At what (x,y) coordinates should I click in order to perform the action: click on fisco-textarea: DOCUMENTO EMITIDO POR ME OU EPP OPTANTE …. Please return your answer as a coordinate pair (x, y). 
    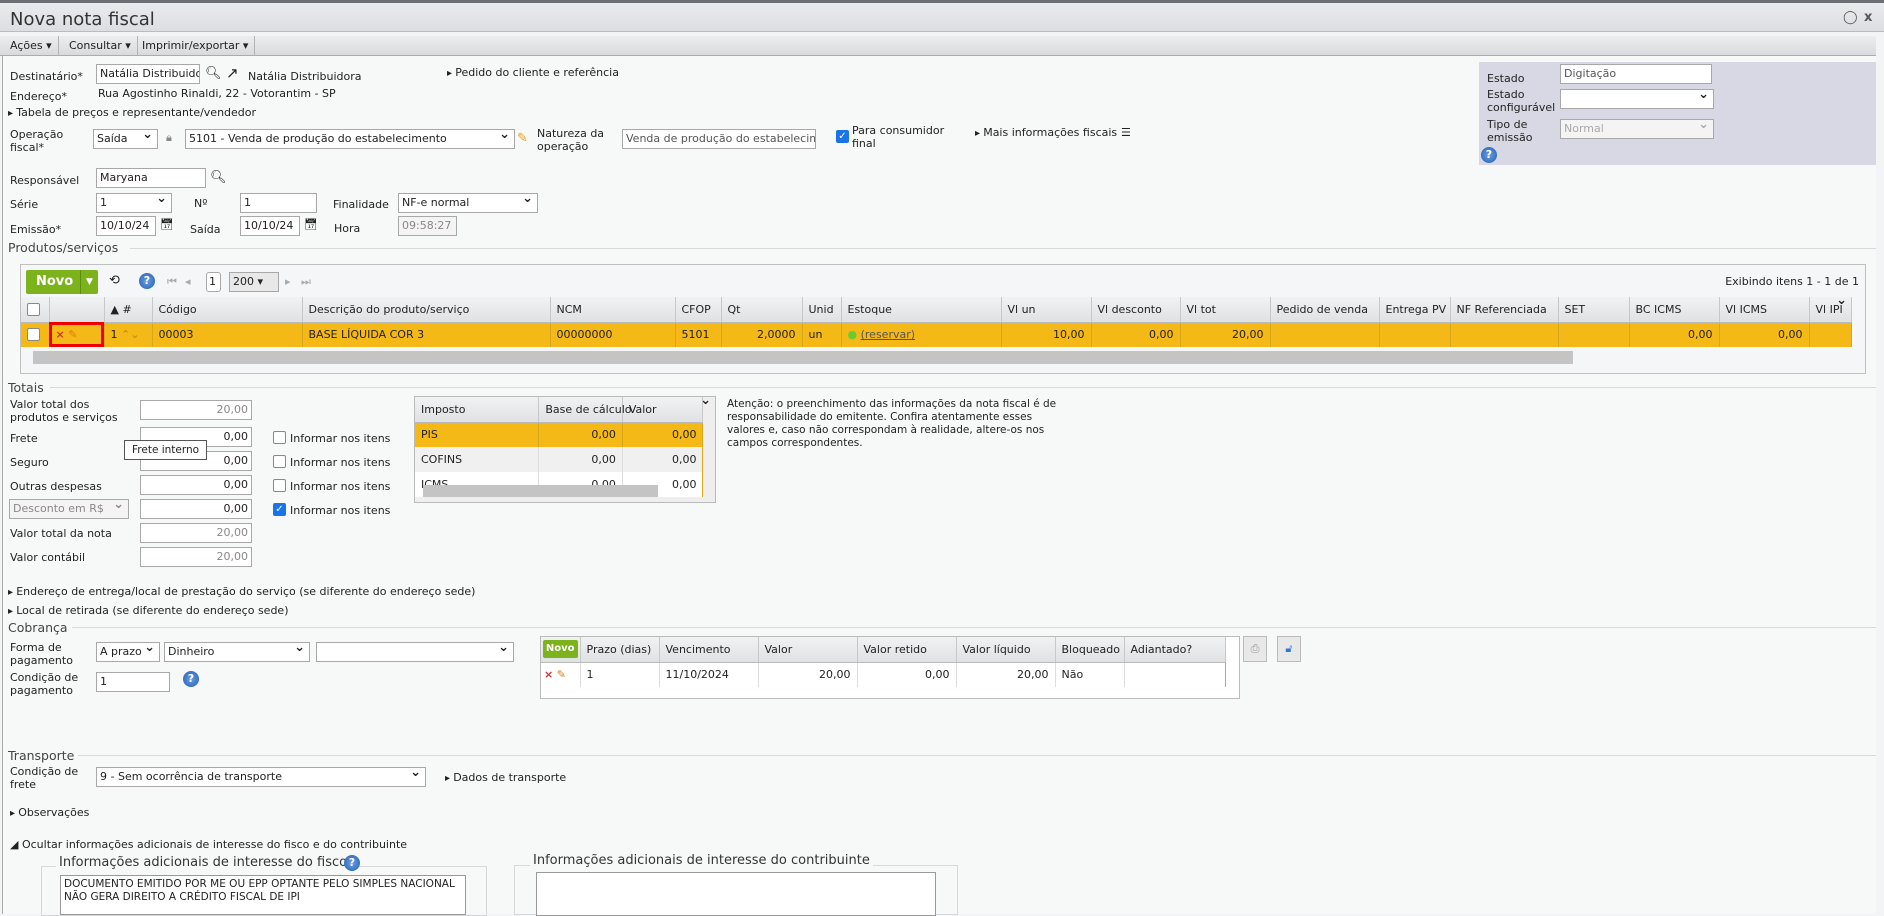
    Looking at the image, I should click on (263, 895).